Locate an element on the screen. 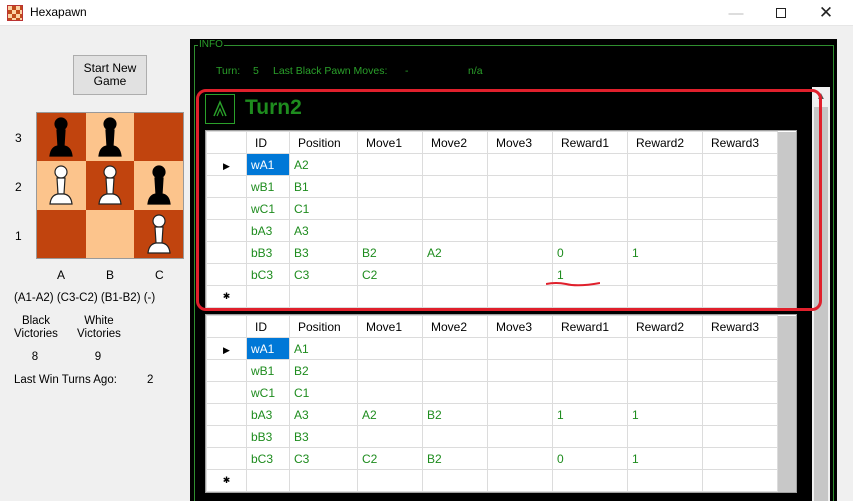 The height and width of the screenshot is (501, 853). cell-reward1: 1 is located at coordinates (590, 414).